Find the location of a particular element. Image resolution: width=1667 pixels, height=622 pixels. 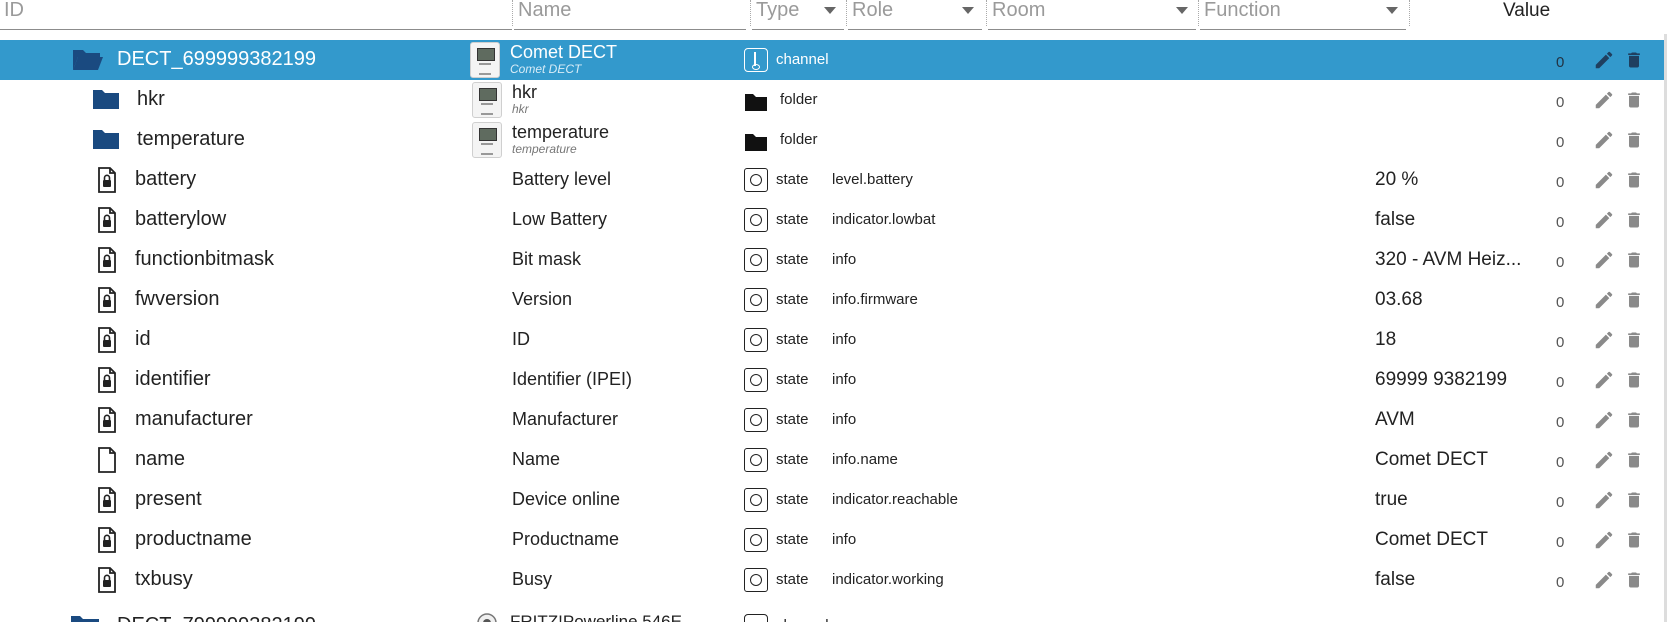

tree-row-state: id ID state info 18 0 is located at coordinates (833, 340).